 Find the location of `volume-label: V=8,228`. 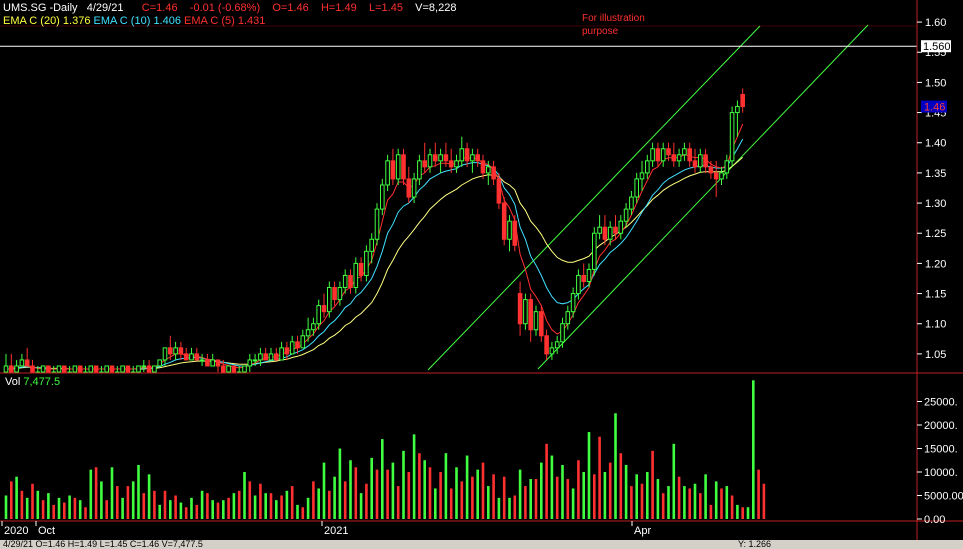

volume-label: V=8,228 is located at coordinates (436, 8).